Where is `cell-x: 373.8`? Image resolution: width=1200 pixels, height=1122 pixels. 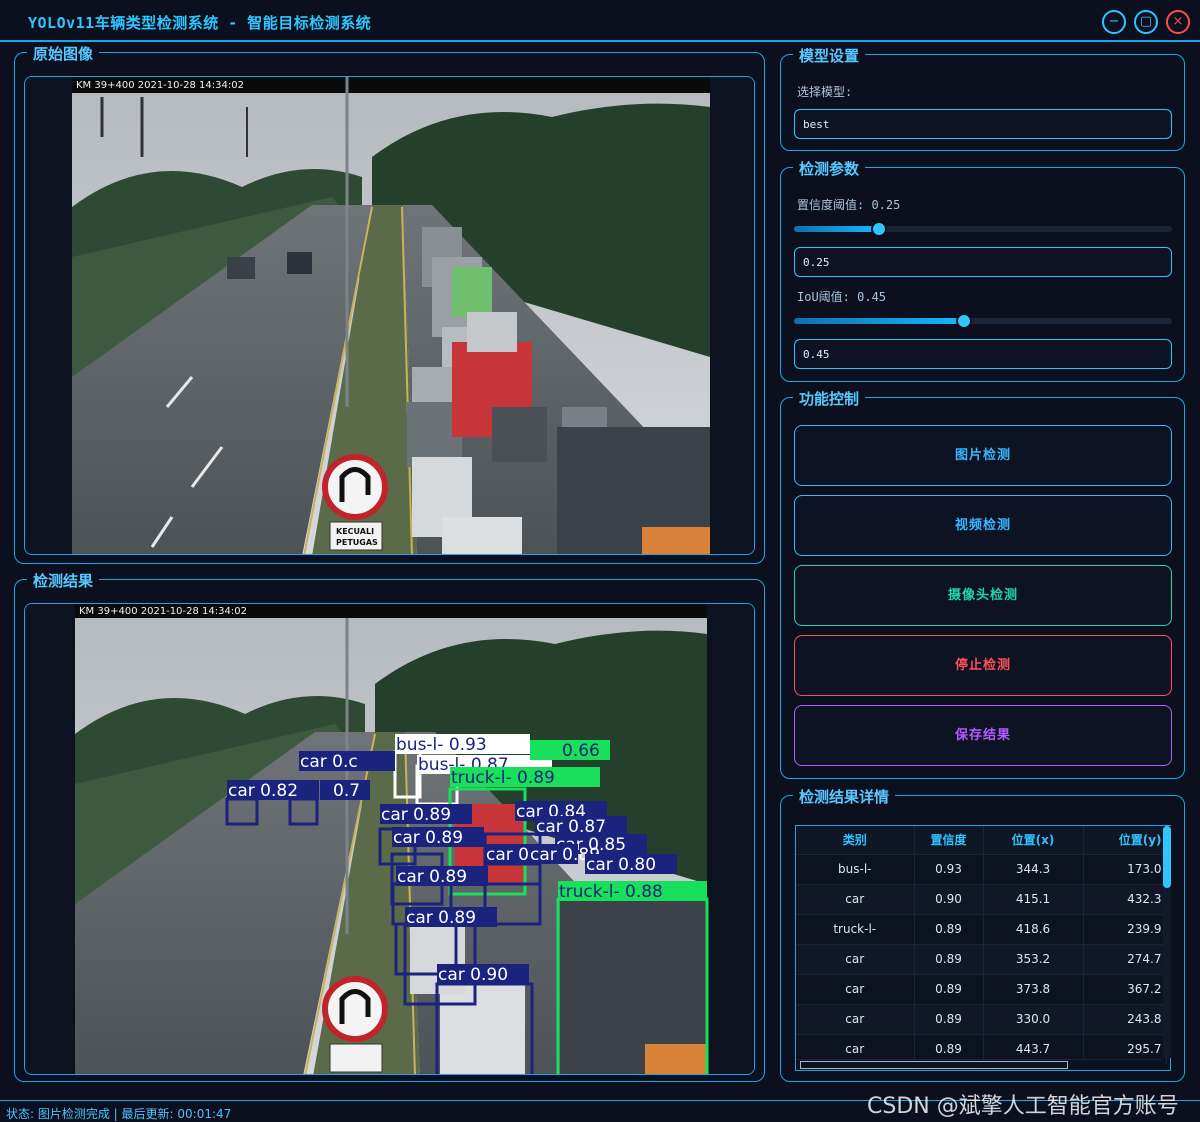 cell-x: 373.8 is located at coordinates (1033, 988).